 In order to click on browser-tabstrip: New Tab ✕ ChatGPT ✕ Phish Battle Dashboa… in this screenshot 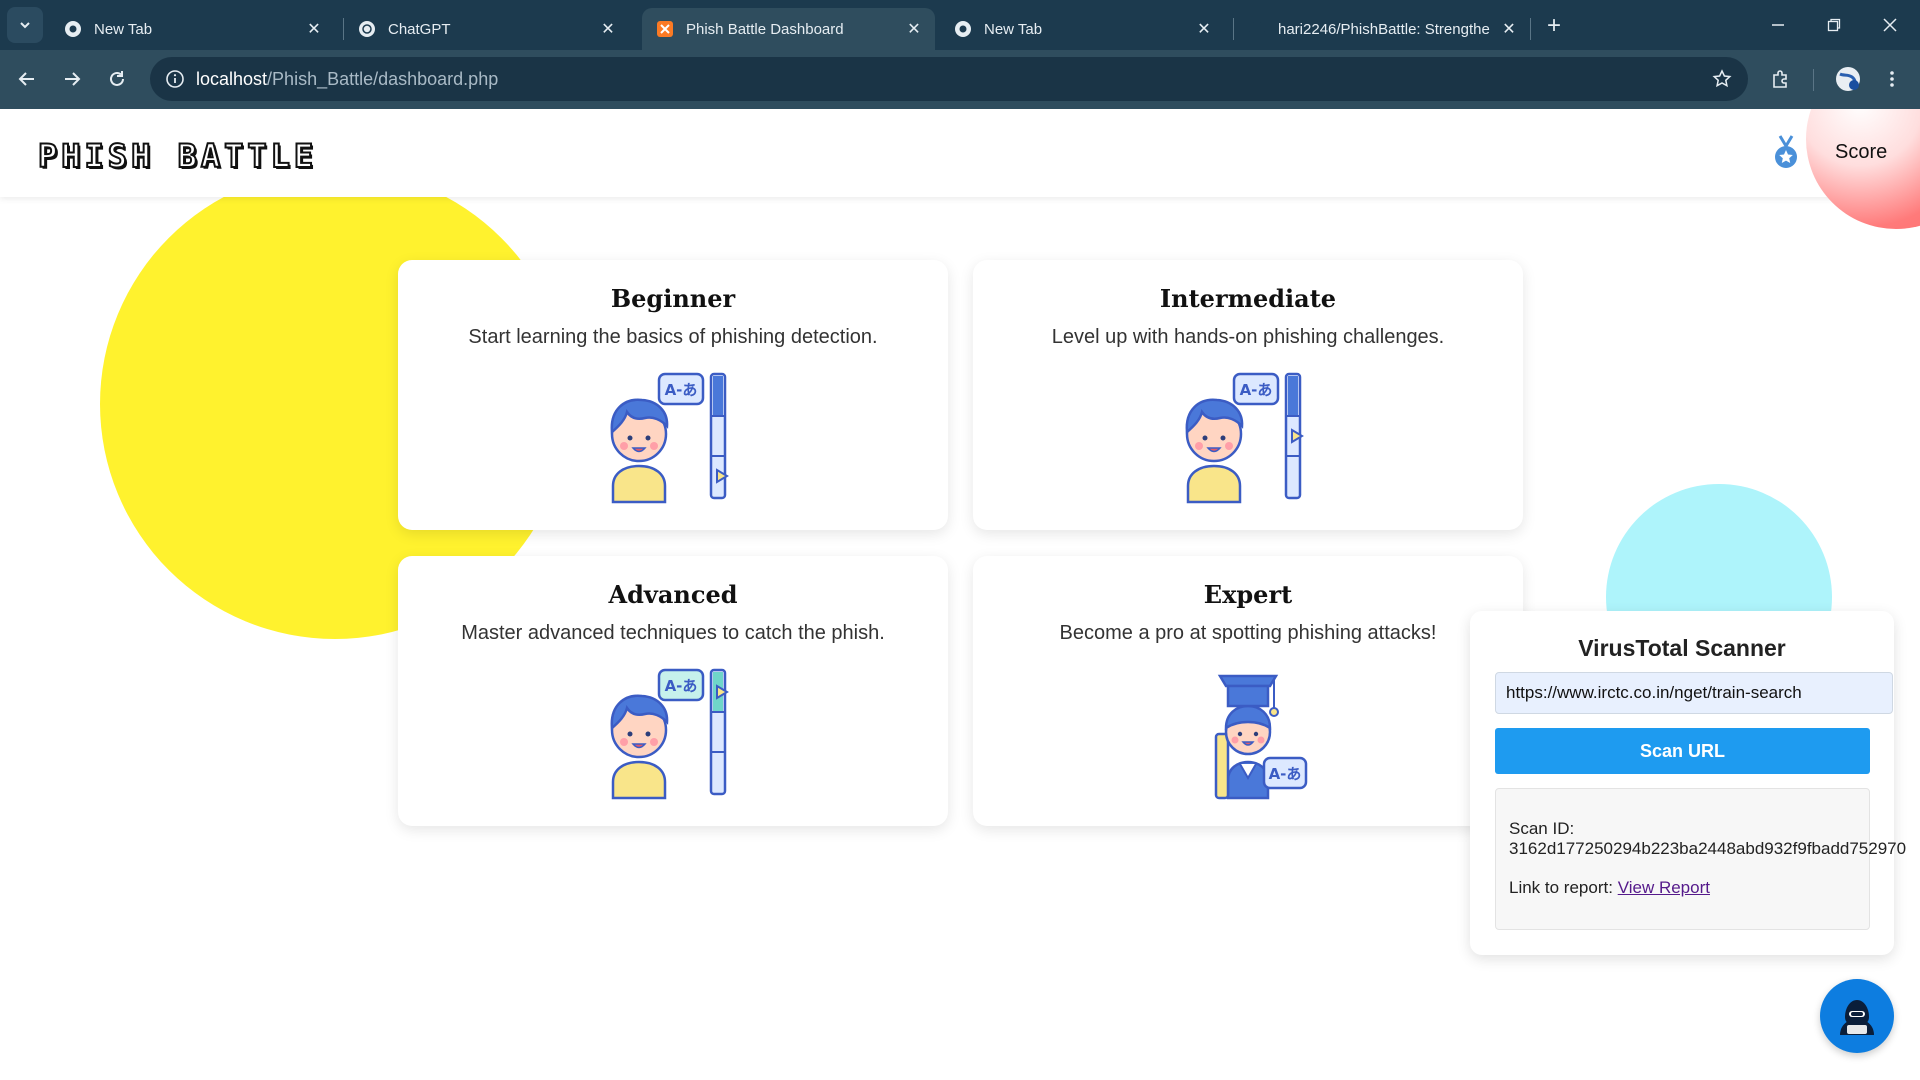, I will do `click(960, 25)`.